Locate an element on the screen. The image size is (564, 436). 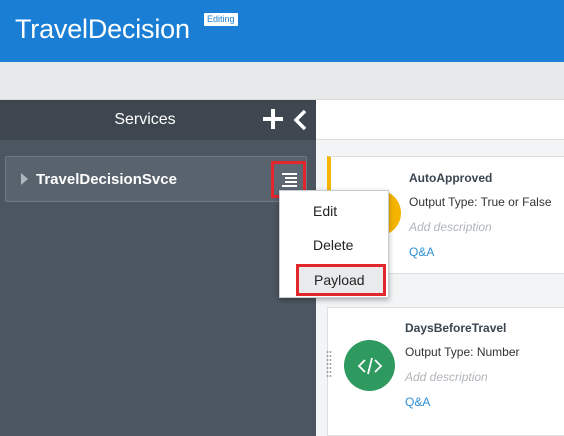
decision-title: AutoApproved is located at coordinates (451, 178).